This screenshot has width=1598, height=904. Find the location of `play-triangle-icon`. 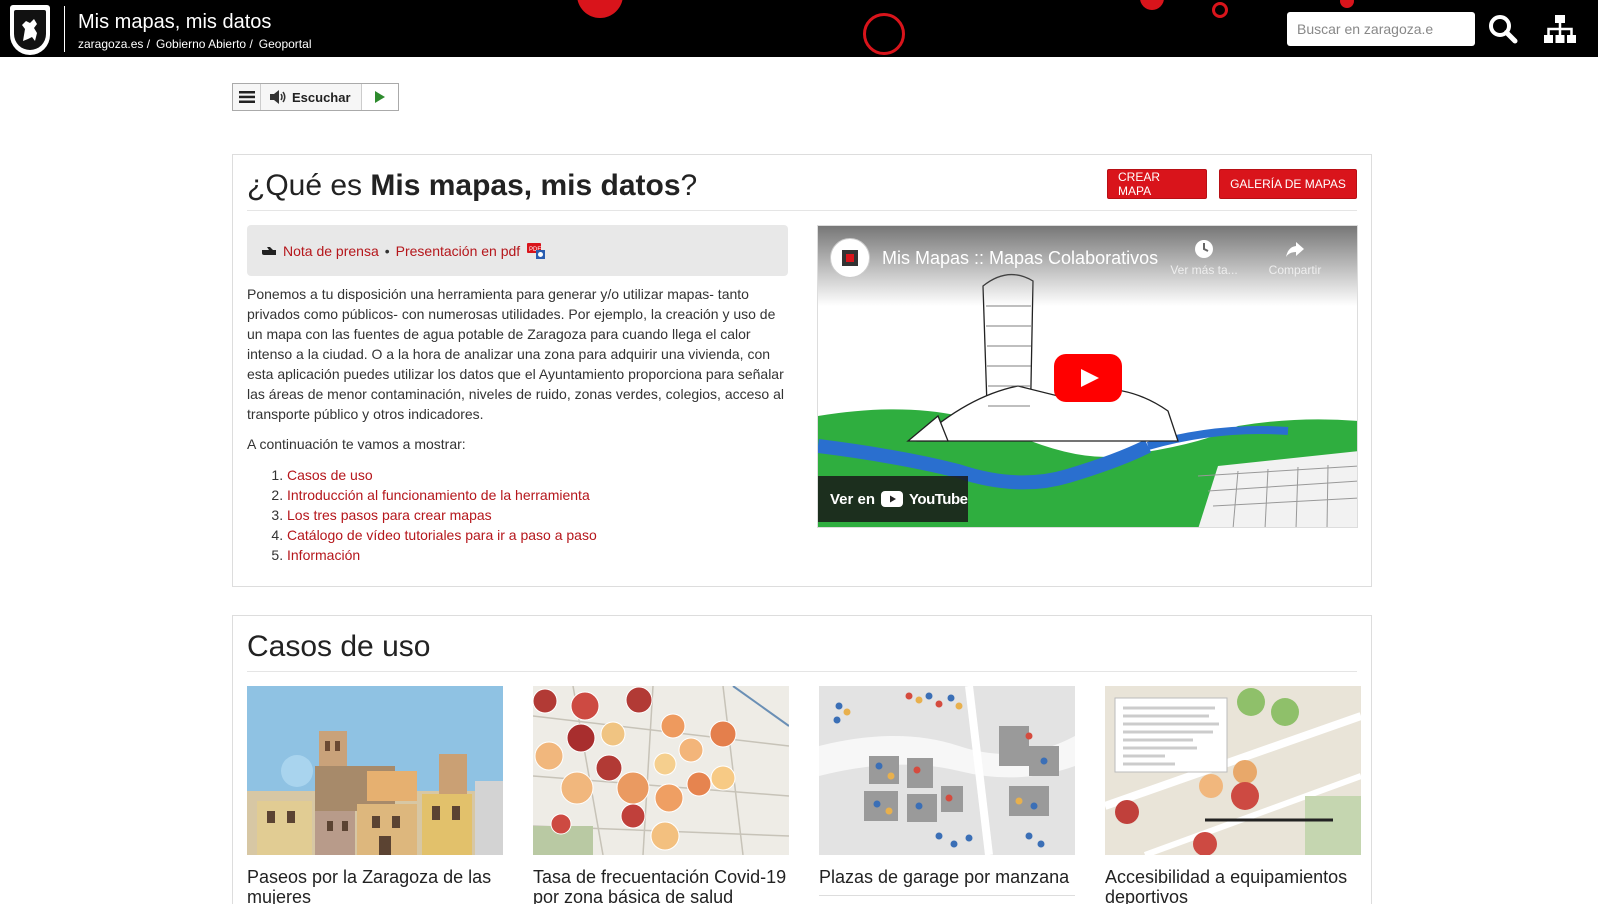

play-triangle-icon is located at coordinates (1090, 378).